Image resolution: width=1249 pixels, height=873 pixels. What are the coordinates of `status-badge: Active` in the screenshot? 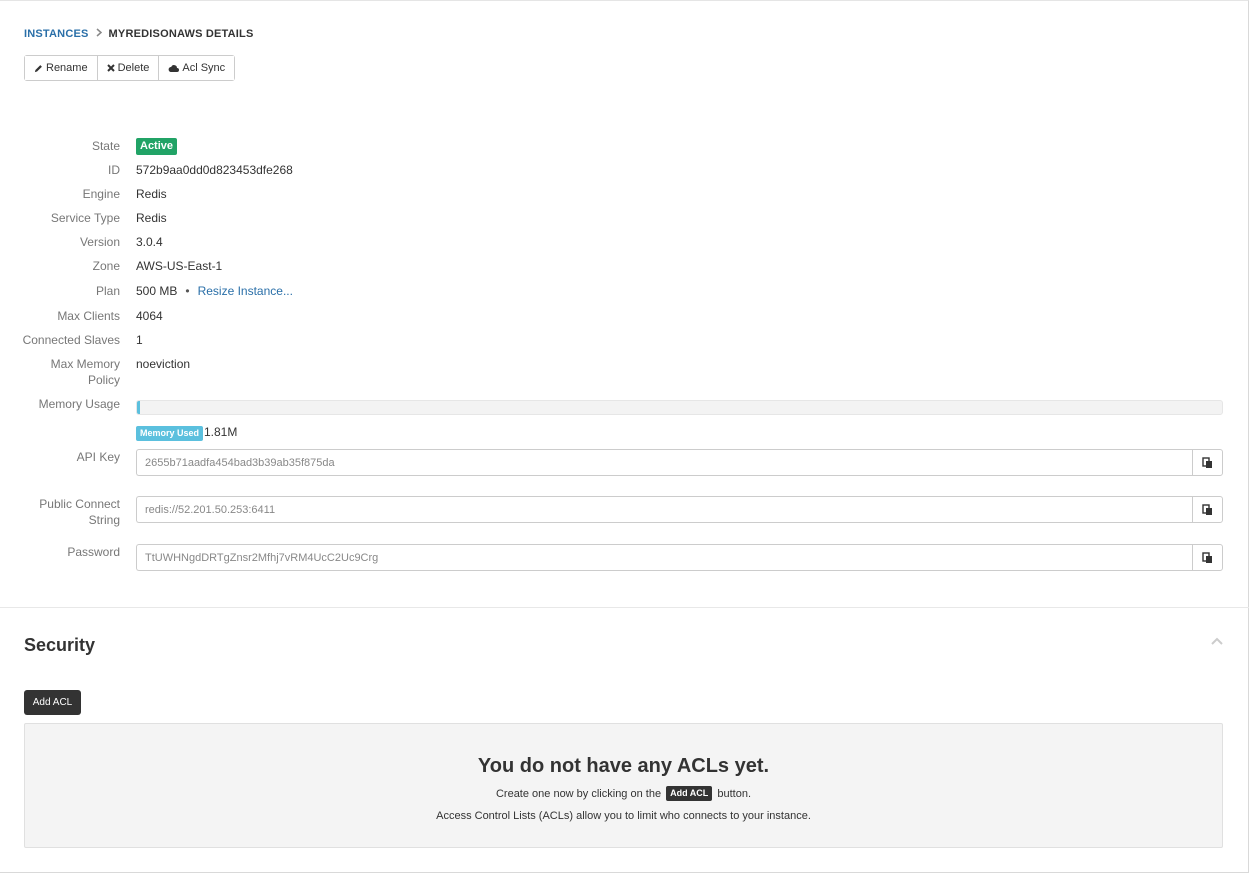 It's located at (157, 146).